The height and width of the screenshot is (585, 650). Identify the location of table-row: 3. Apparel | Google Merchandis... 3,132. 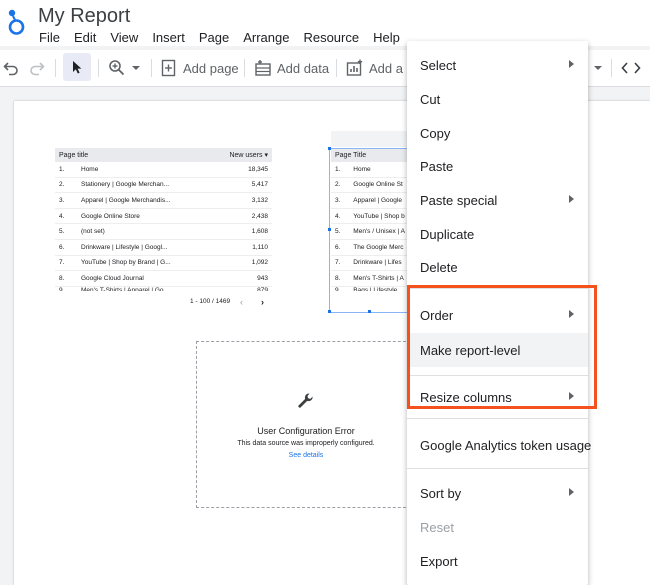
(163, 200).